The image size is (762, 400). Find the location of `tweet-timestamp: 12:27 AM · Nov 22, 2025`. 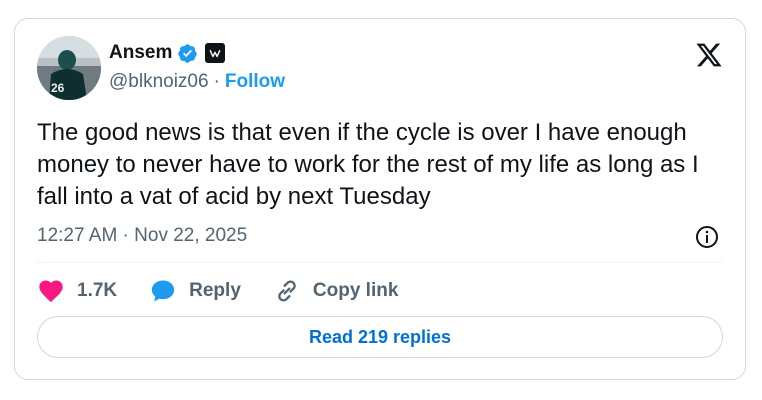

tweet-timestamp: 12:27 AM · Nov 22, 2025 is located at coordinates (142, 236).